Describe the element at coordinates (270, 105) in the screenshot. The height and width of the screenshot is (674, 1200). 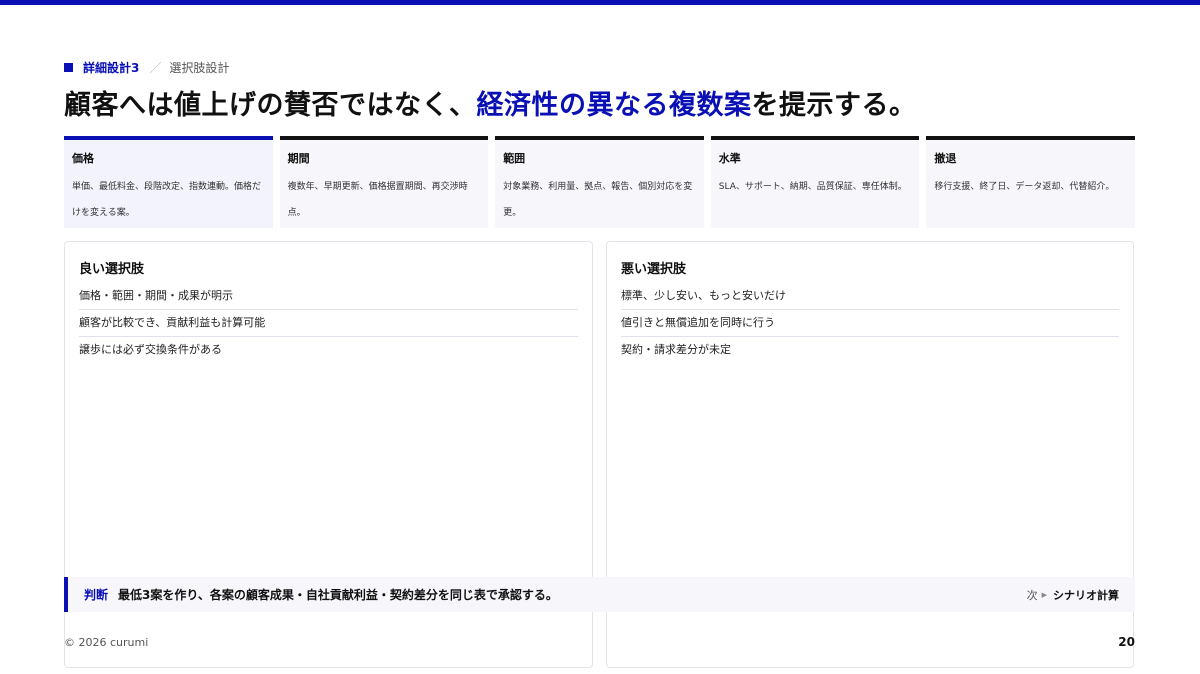
I see `title-part-lead: 顧客へは値上げの賛否ではなく、` at that location.